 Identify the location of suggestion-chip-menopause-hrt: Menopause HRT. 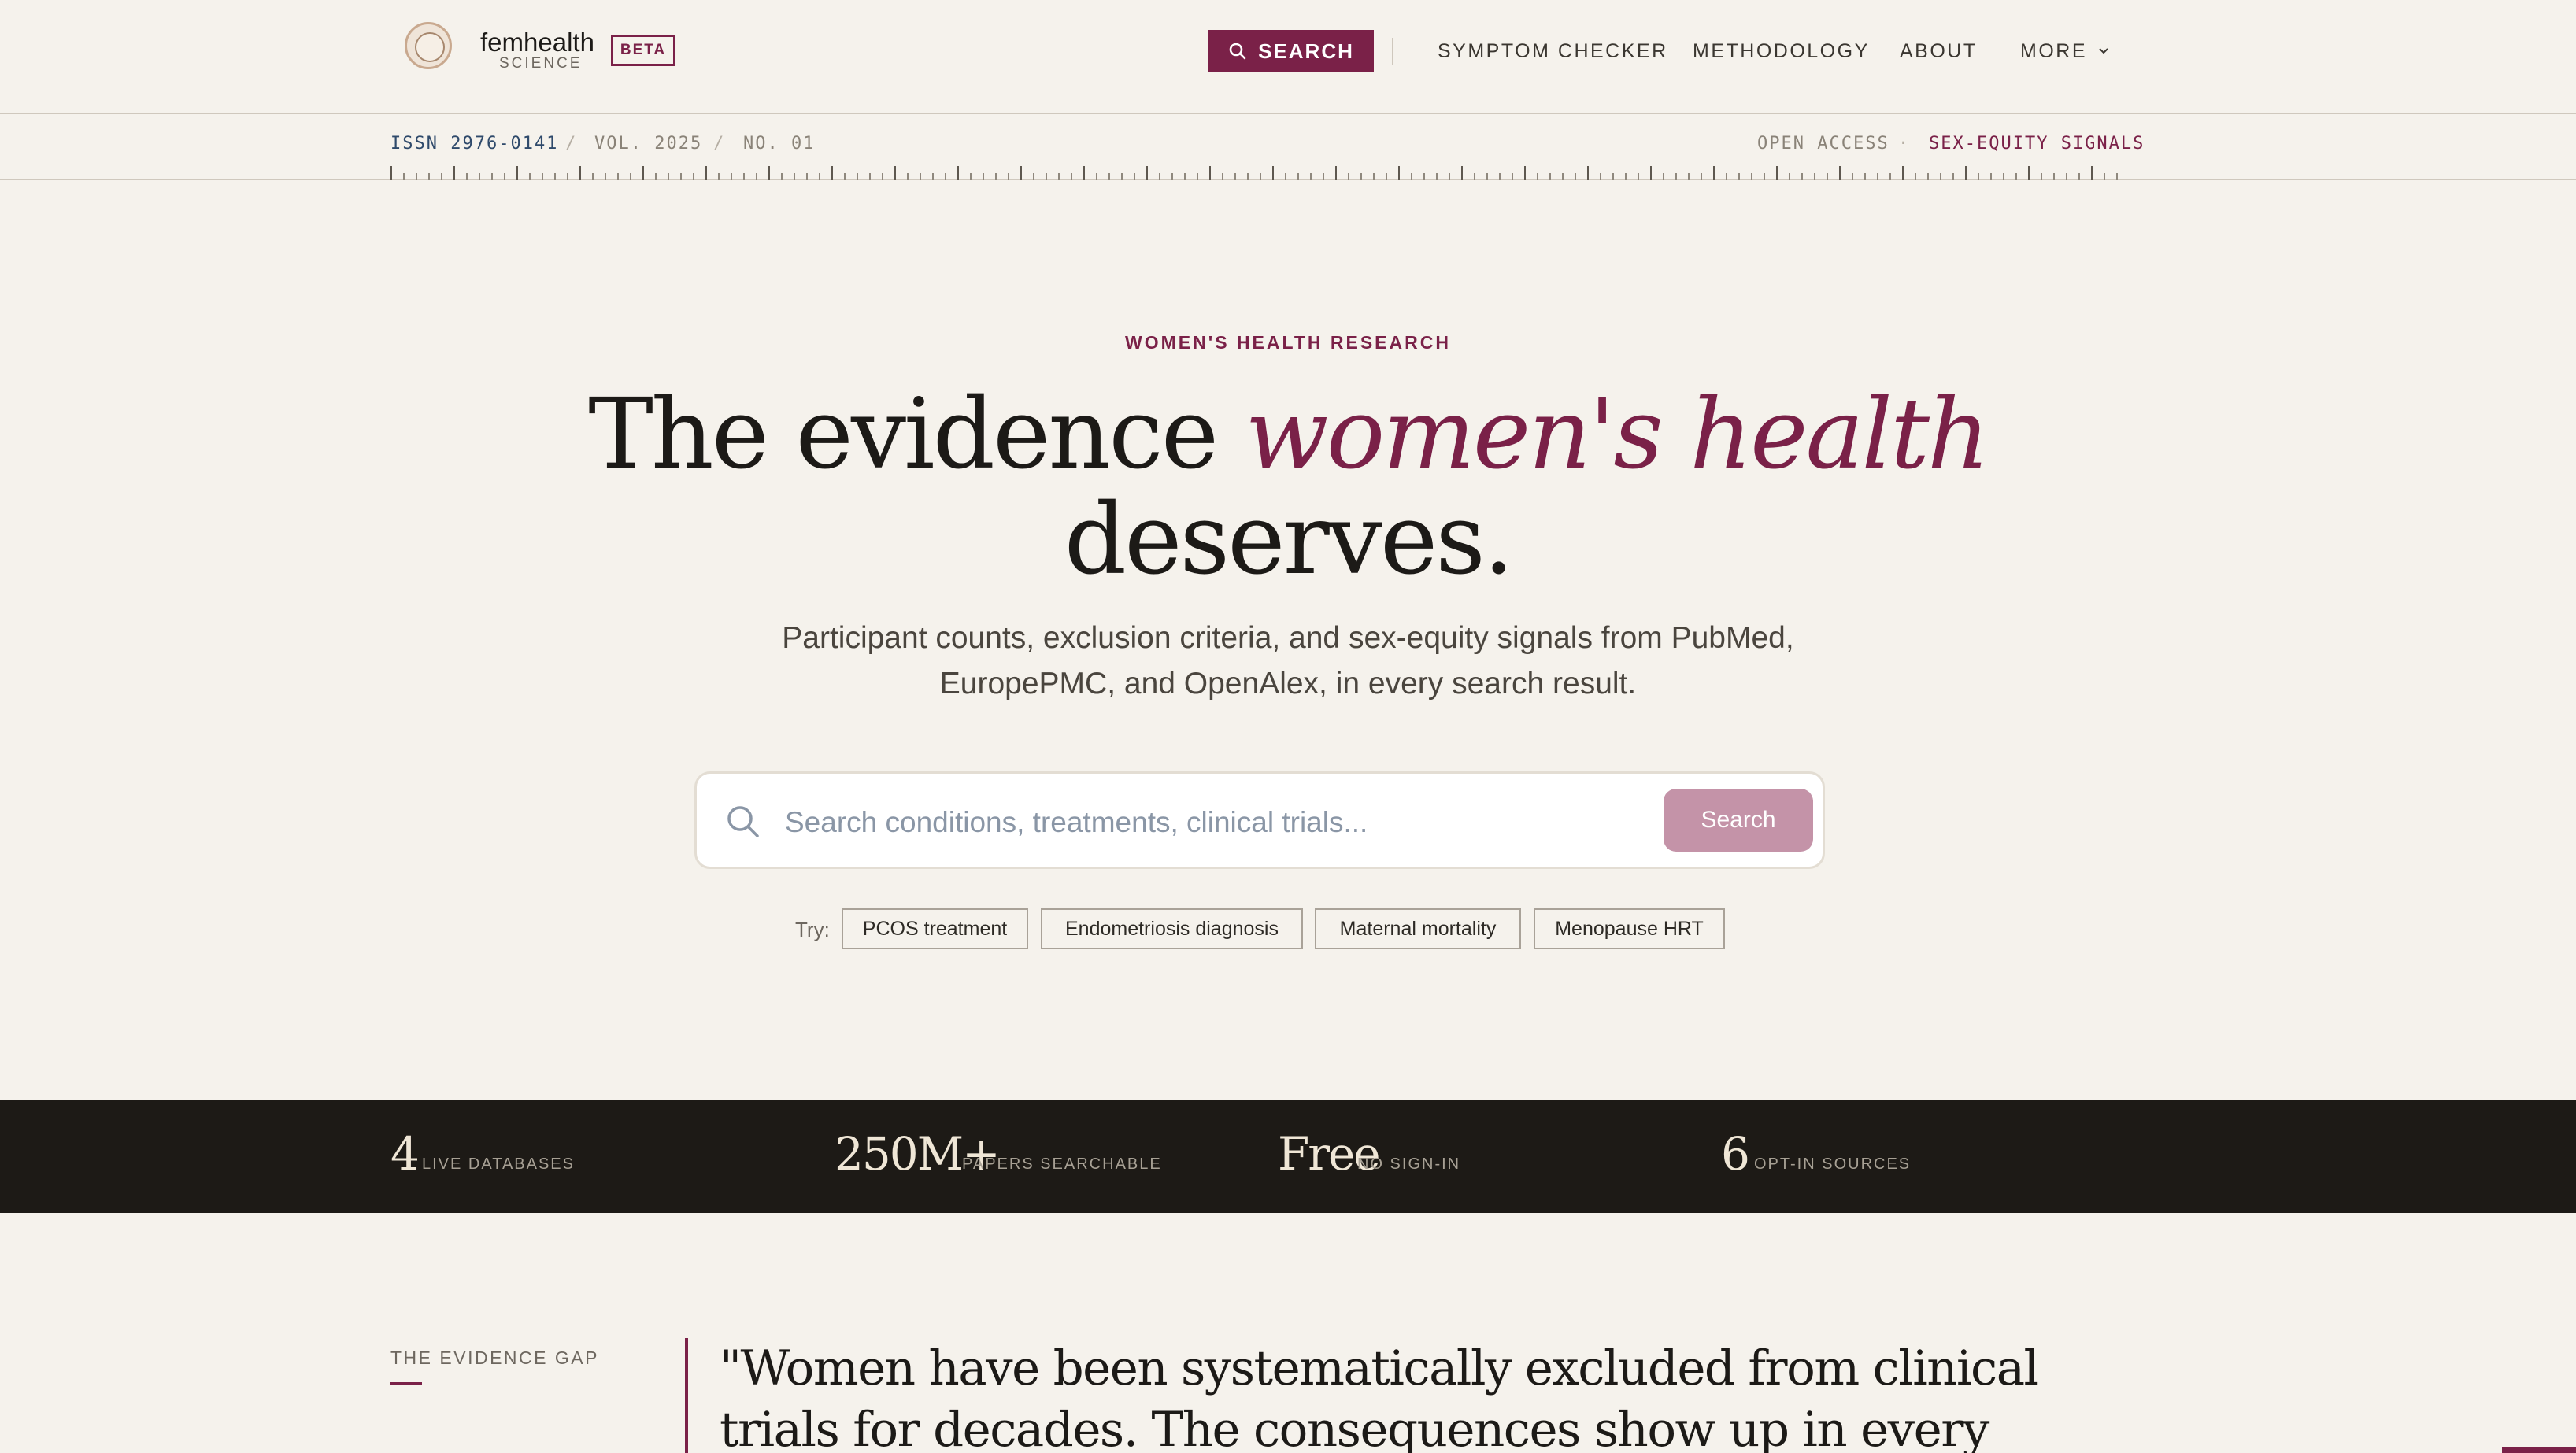
(1629, 928).